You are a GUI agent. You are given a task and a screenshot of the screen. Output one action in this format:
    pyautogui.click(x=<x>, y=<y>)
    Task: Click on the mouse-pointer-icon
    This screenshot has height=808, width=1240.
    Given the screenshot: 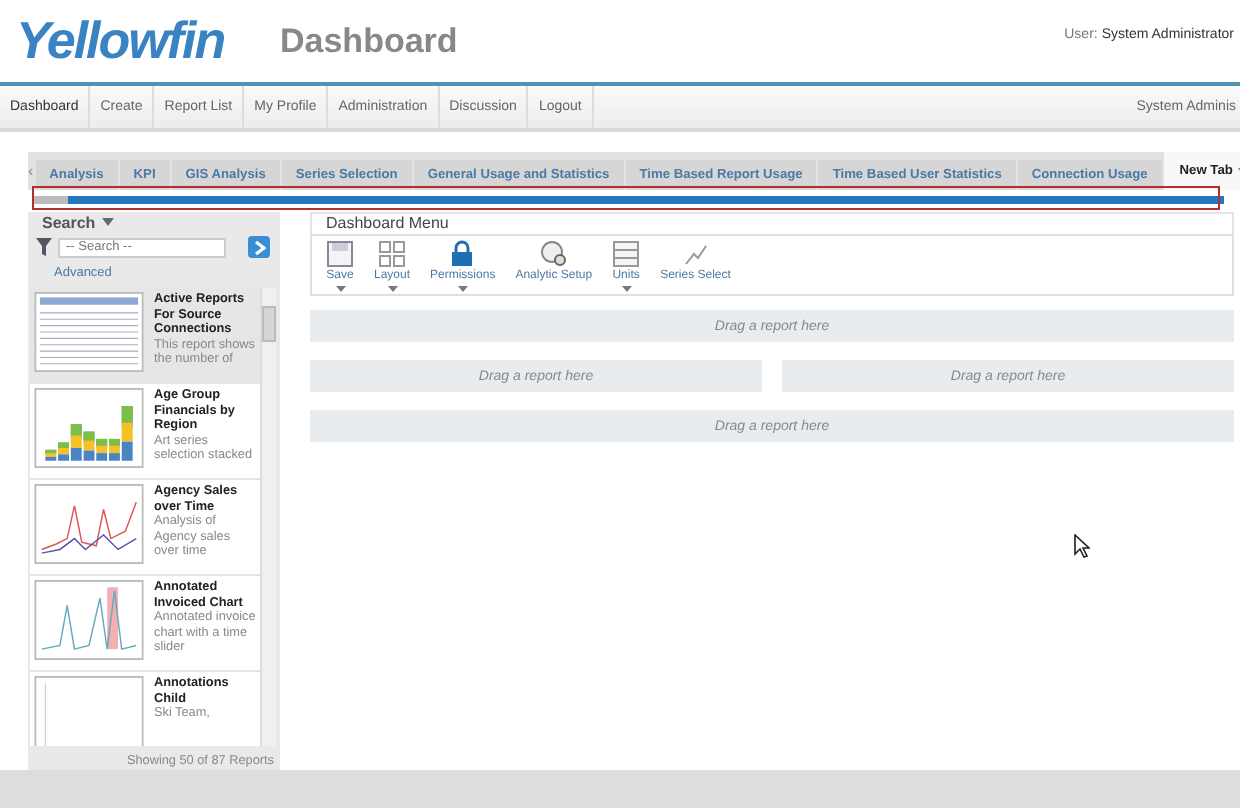 What is the action you would take?
    pyautogui.click(x=1082, y=546)
    